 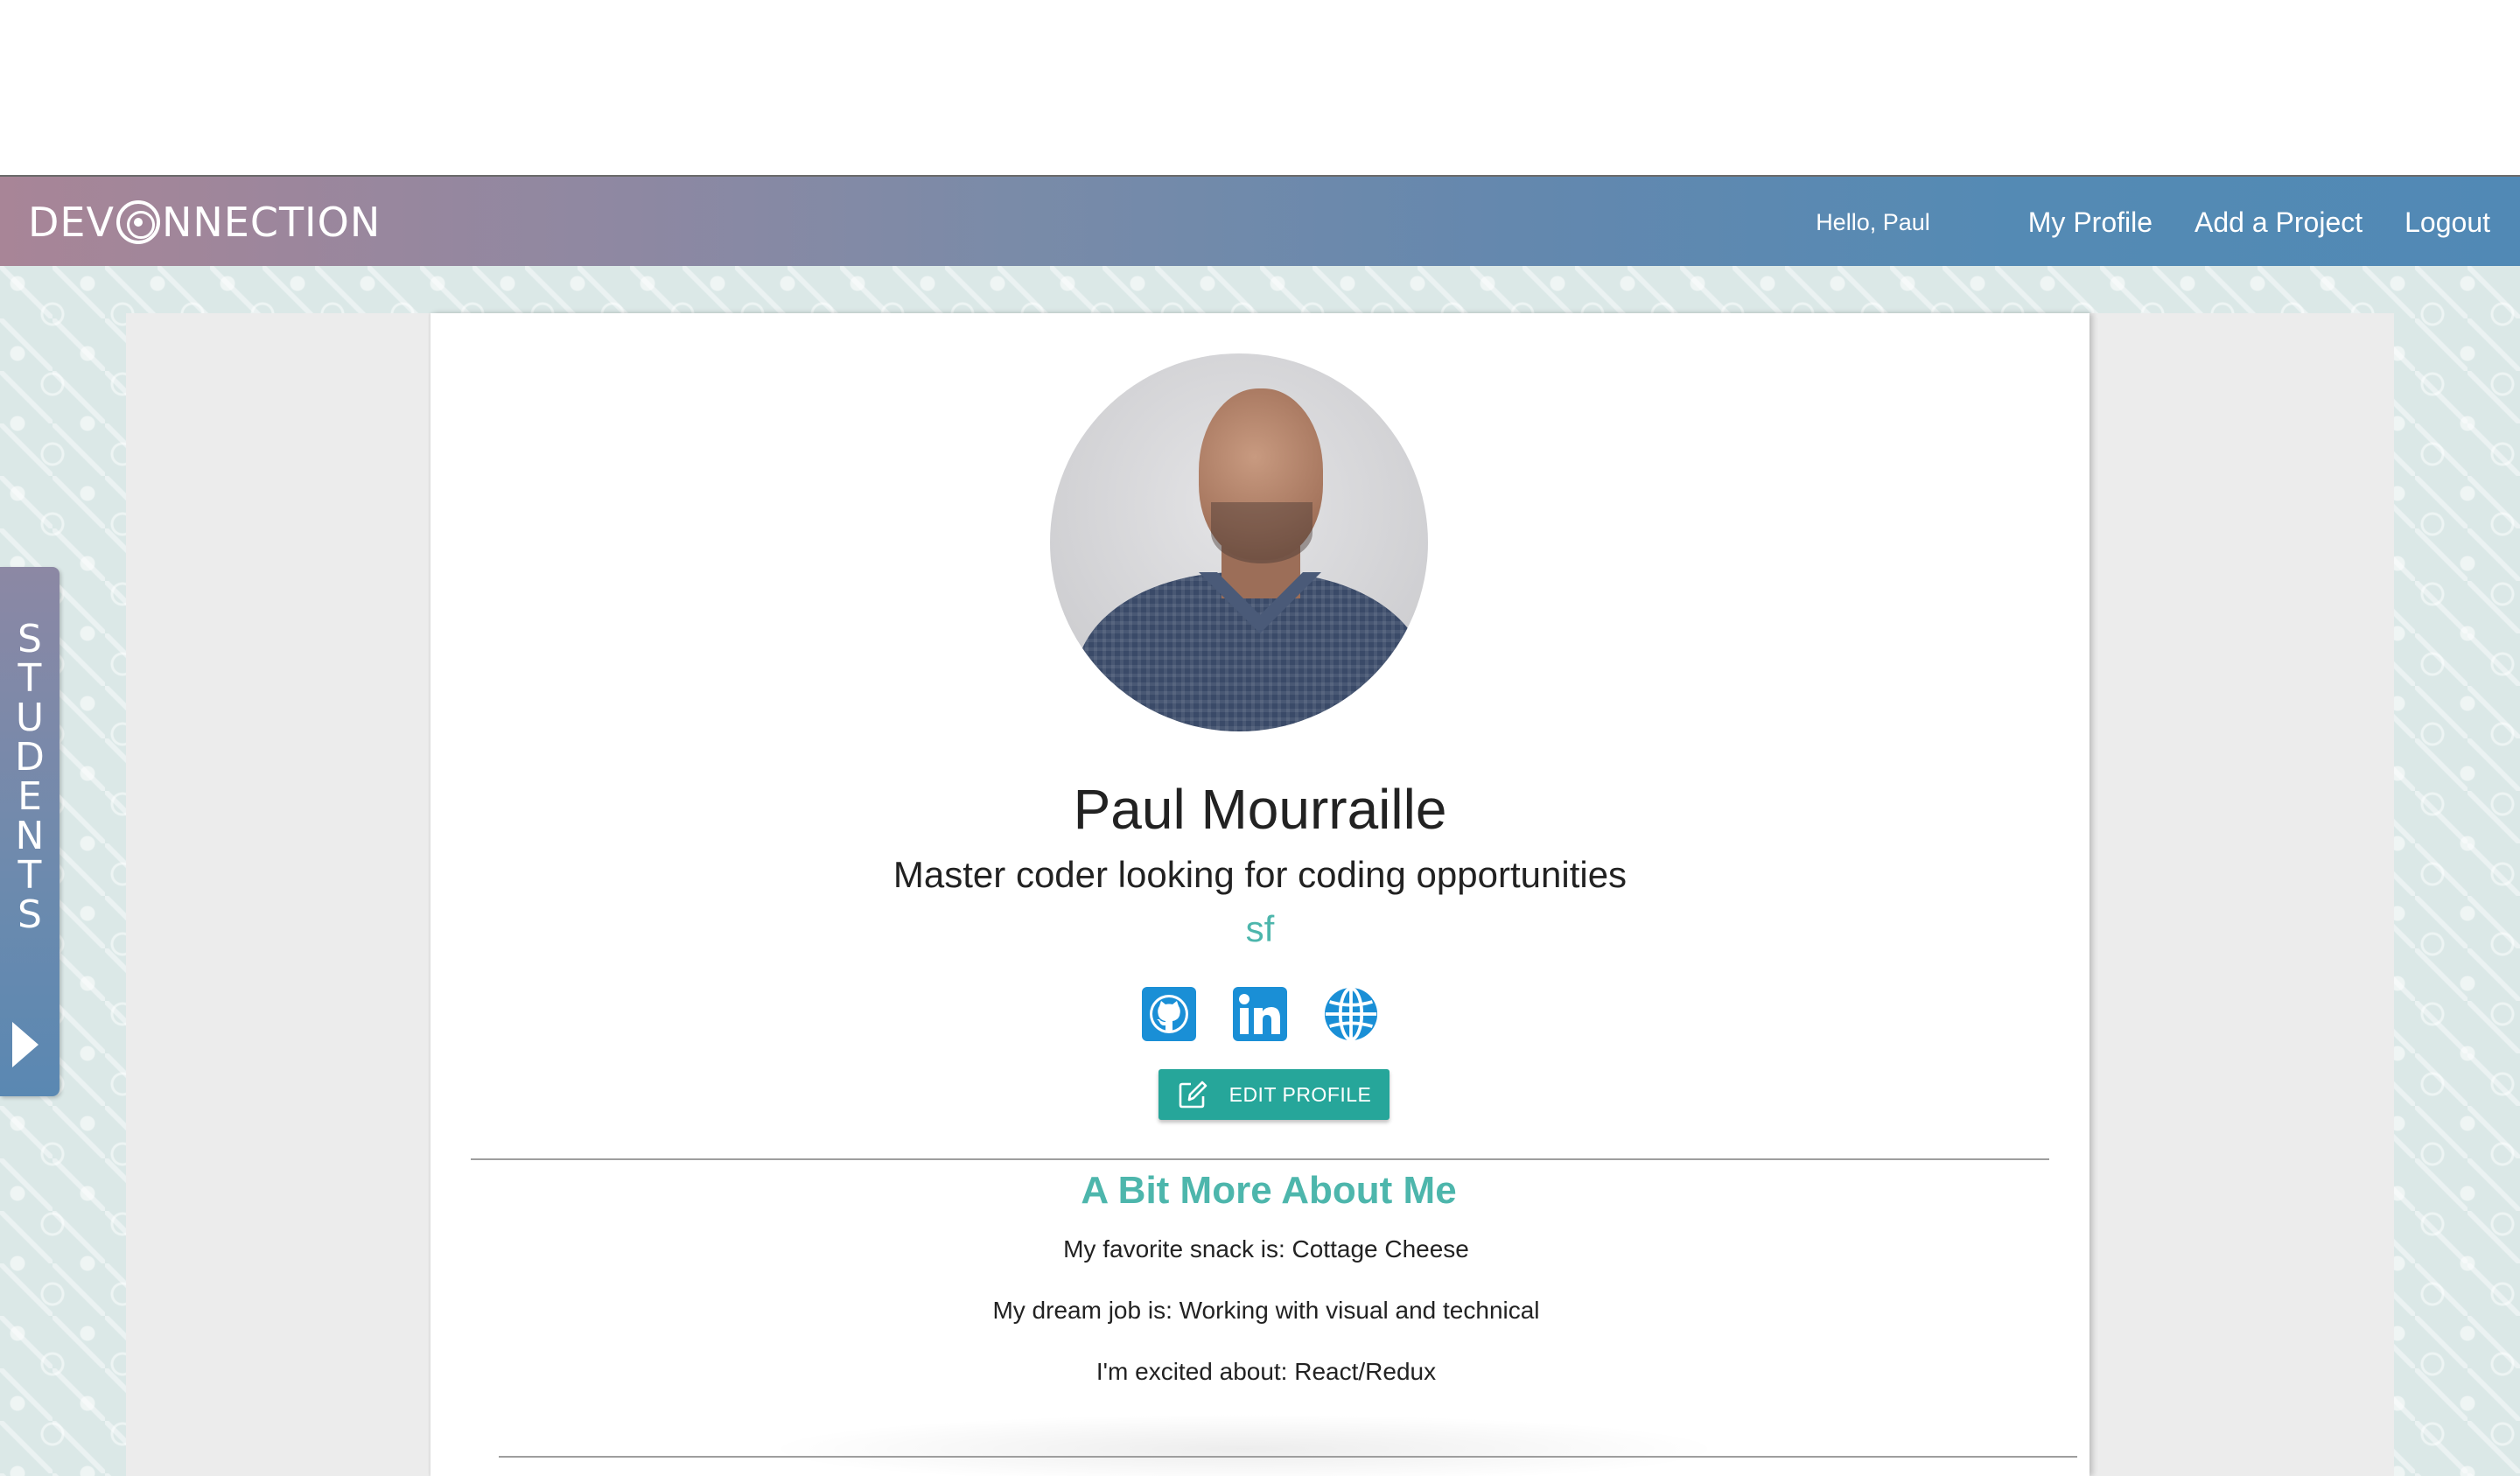 What do you see at coordinates (2090, 222) in the screenshot?
I see `nav-my-profile: My Profile` at bounding box center [2090, 222].